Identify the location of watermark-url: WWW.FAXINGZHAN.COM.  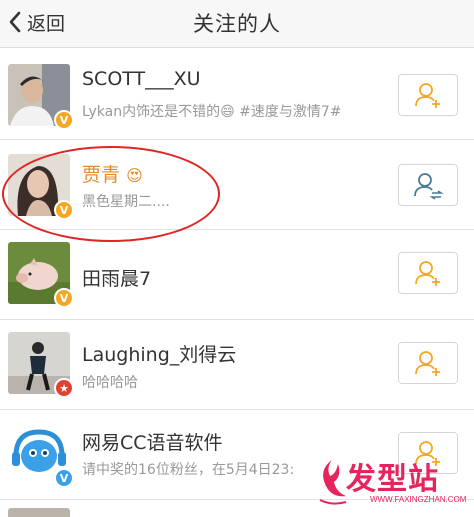
(418, 499).